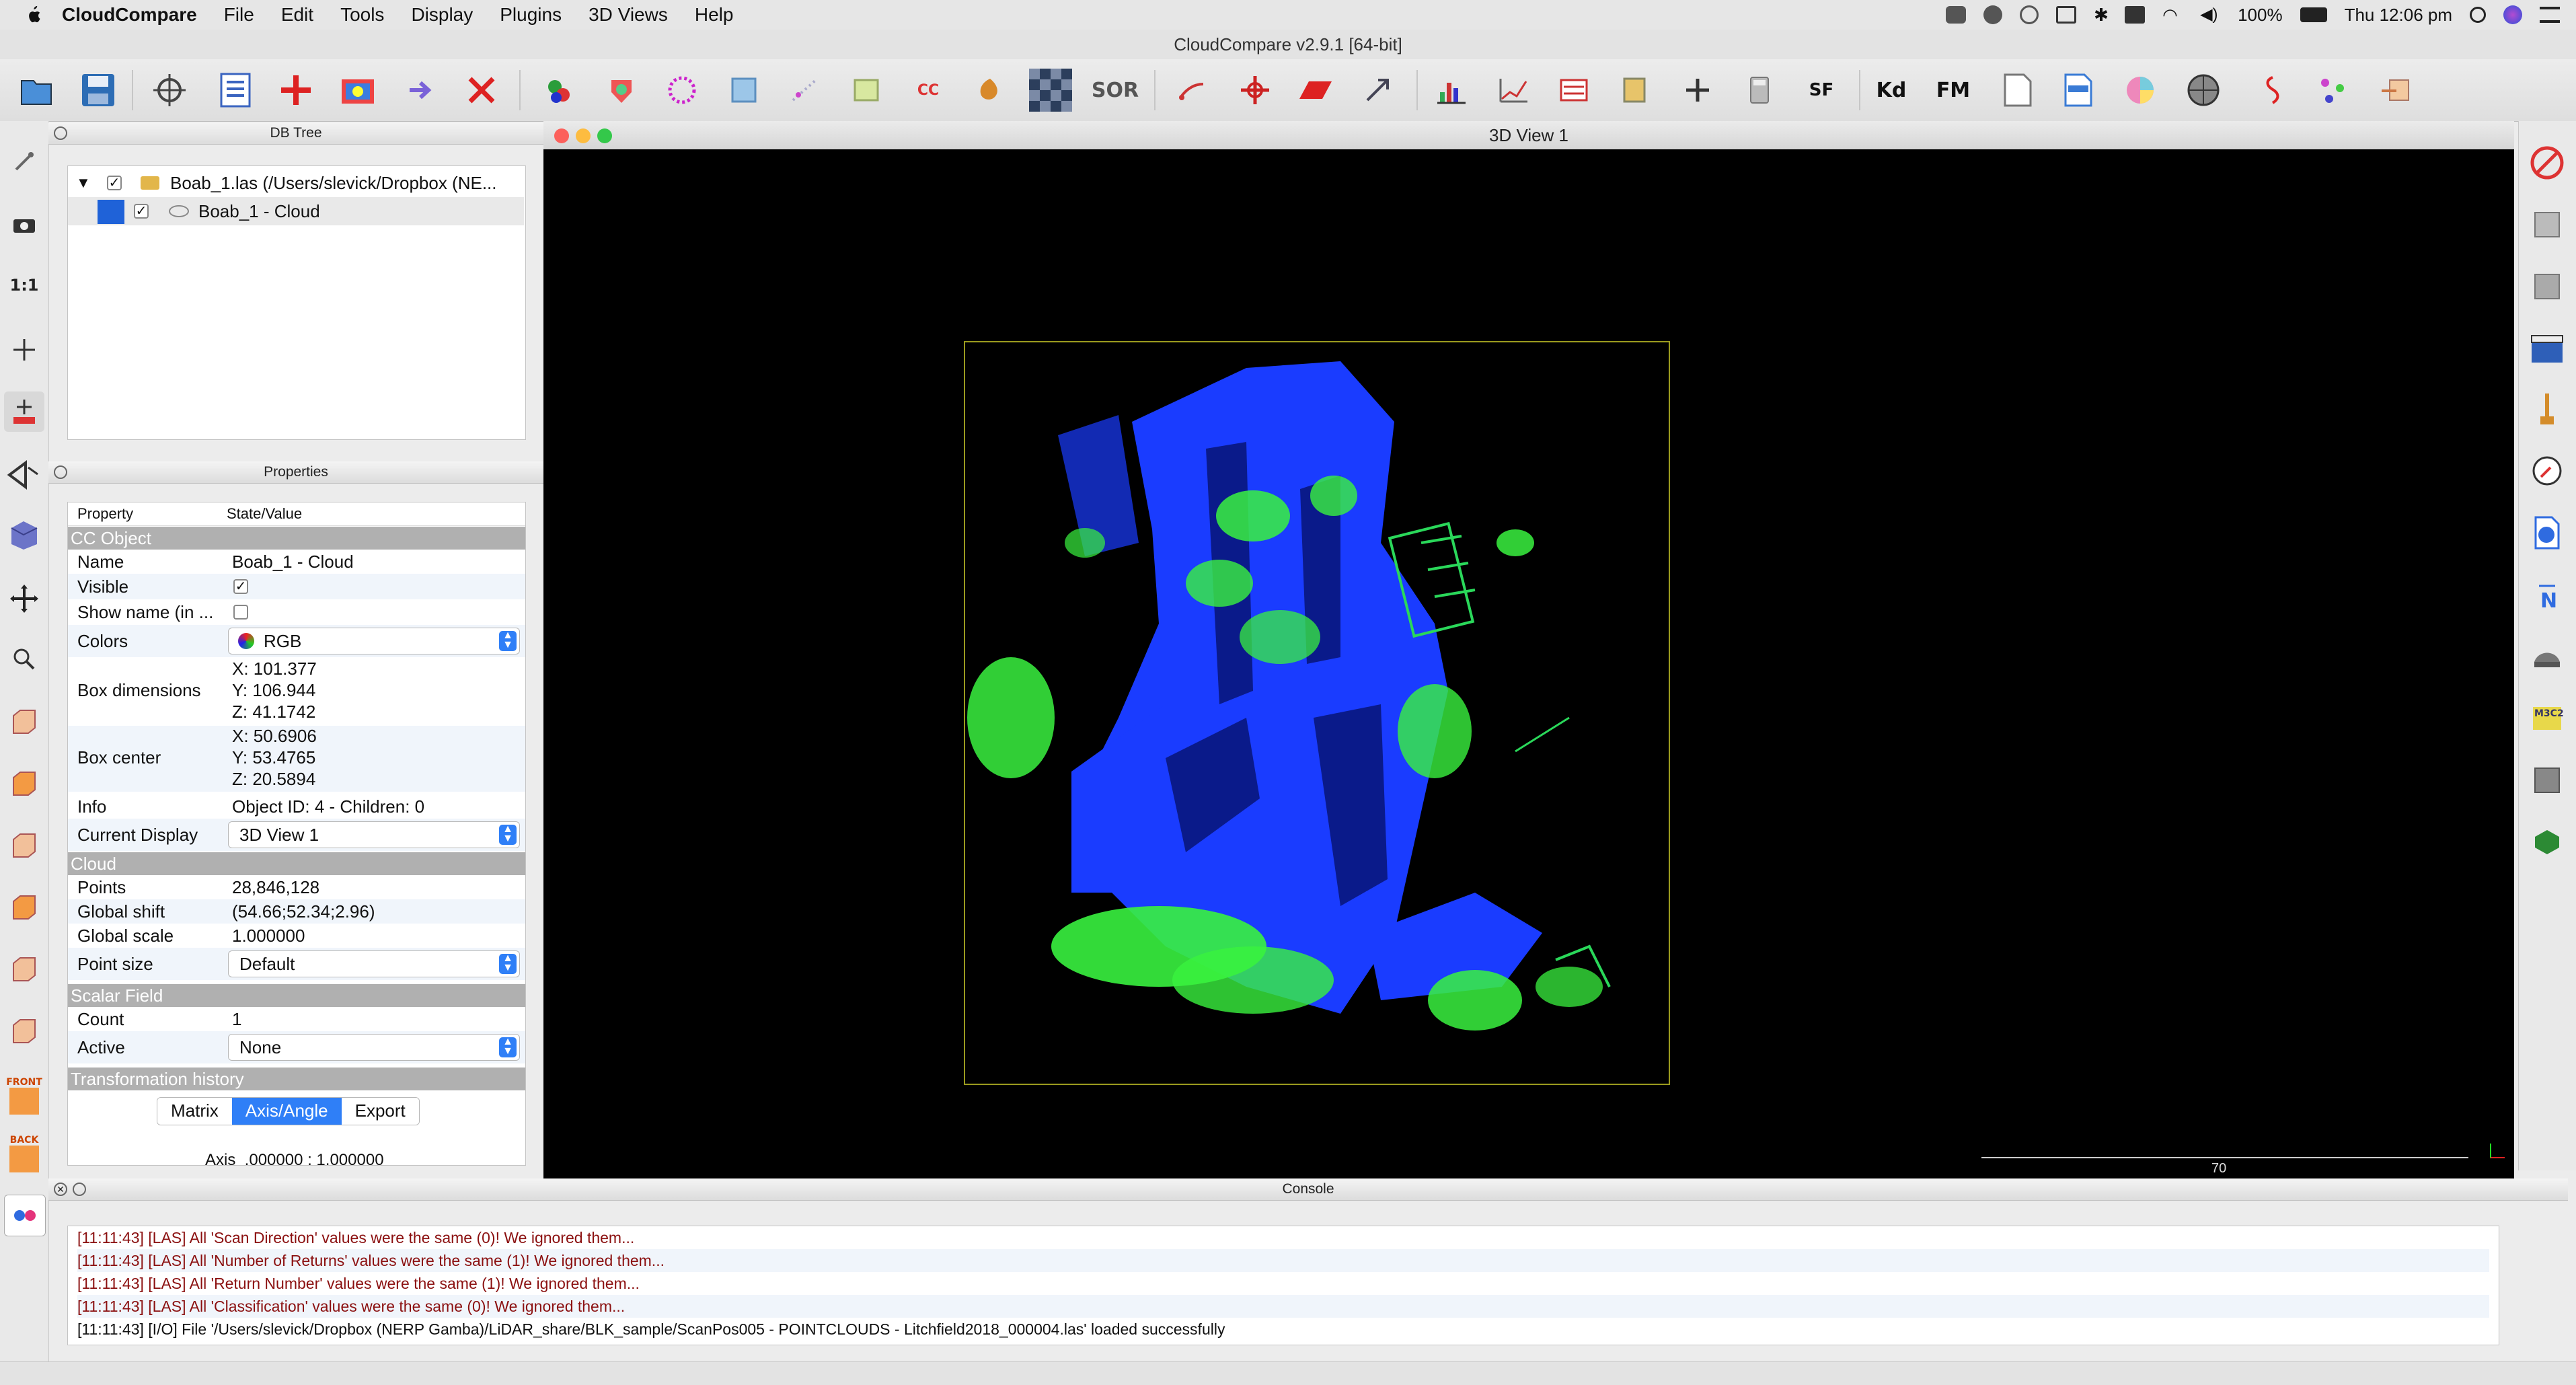 This screenshot has height=1385, width=2576. I want to click on clone-icon, so click(422, 90).